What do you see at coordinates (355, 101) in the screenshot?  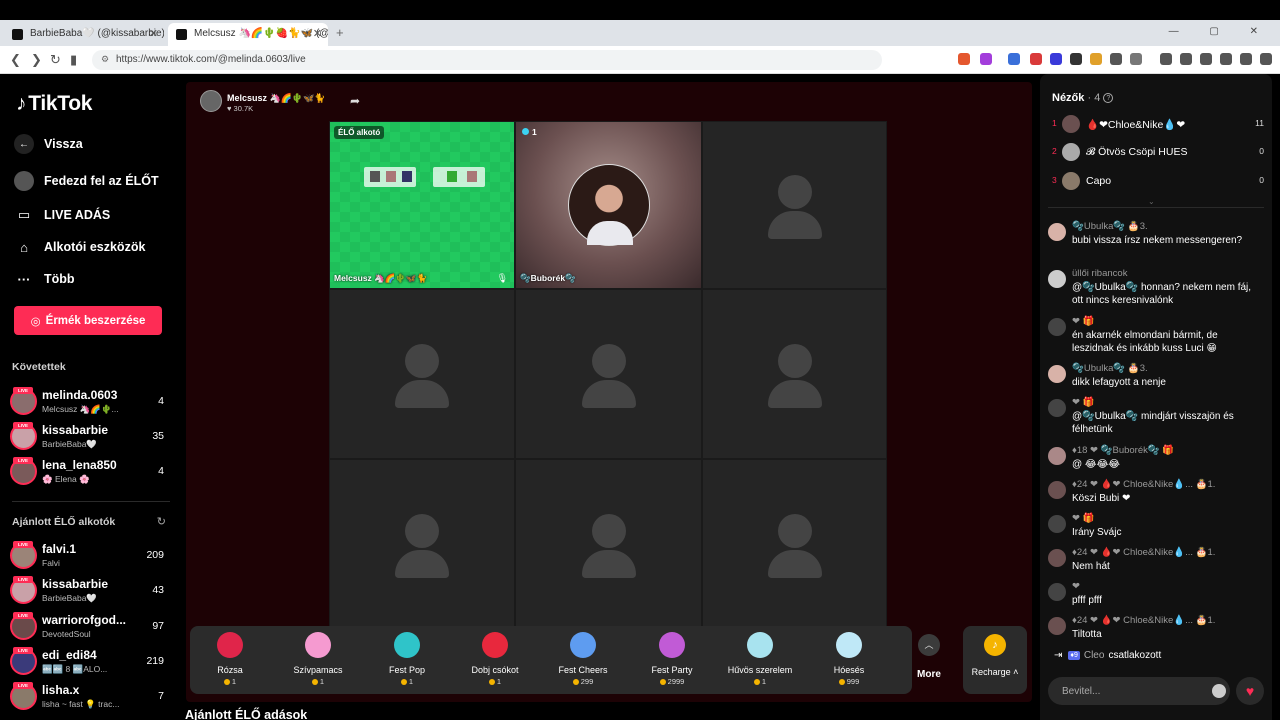 I see `share-icon: ➦` at bounding box center [355, 101].